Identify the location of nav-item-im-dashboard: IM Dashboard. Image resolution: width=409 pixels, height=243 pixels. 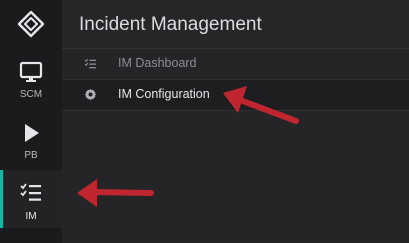
(235, 64).